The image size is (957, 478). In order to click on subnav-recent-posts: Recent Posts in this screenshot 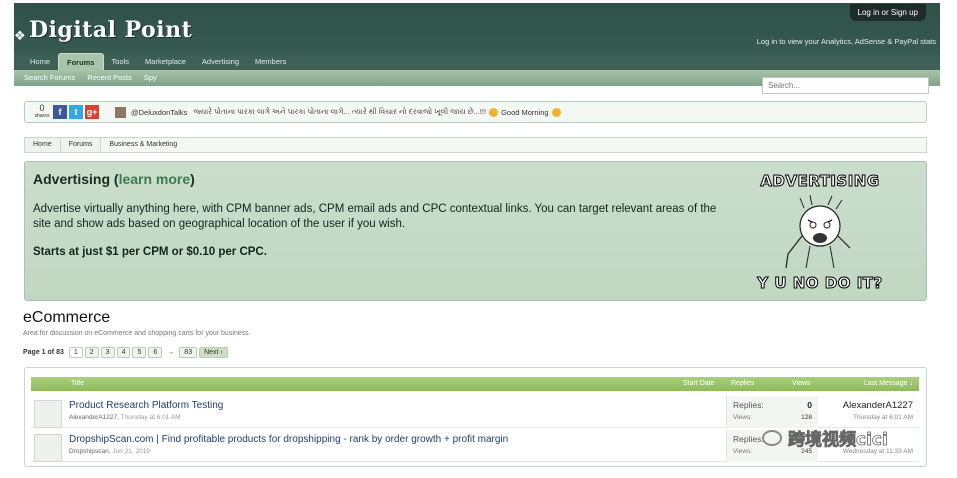, I will do `click(109, 78)`.